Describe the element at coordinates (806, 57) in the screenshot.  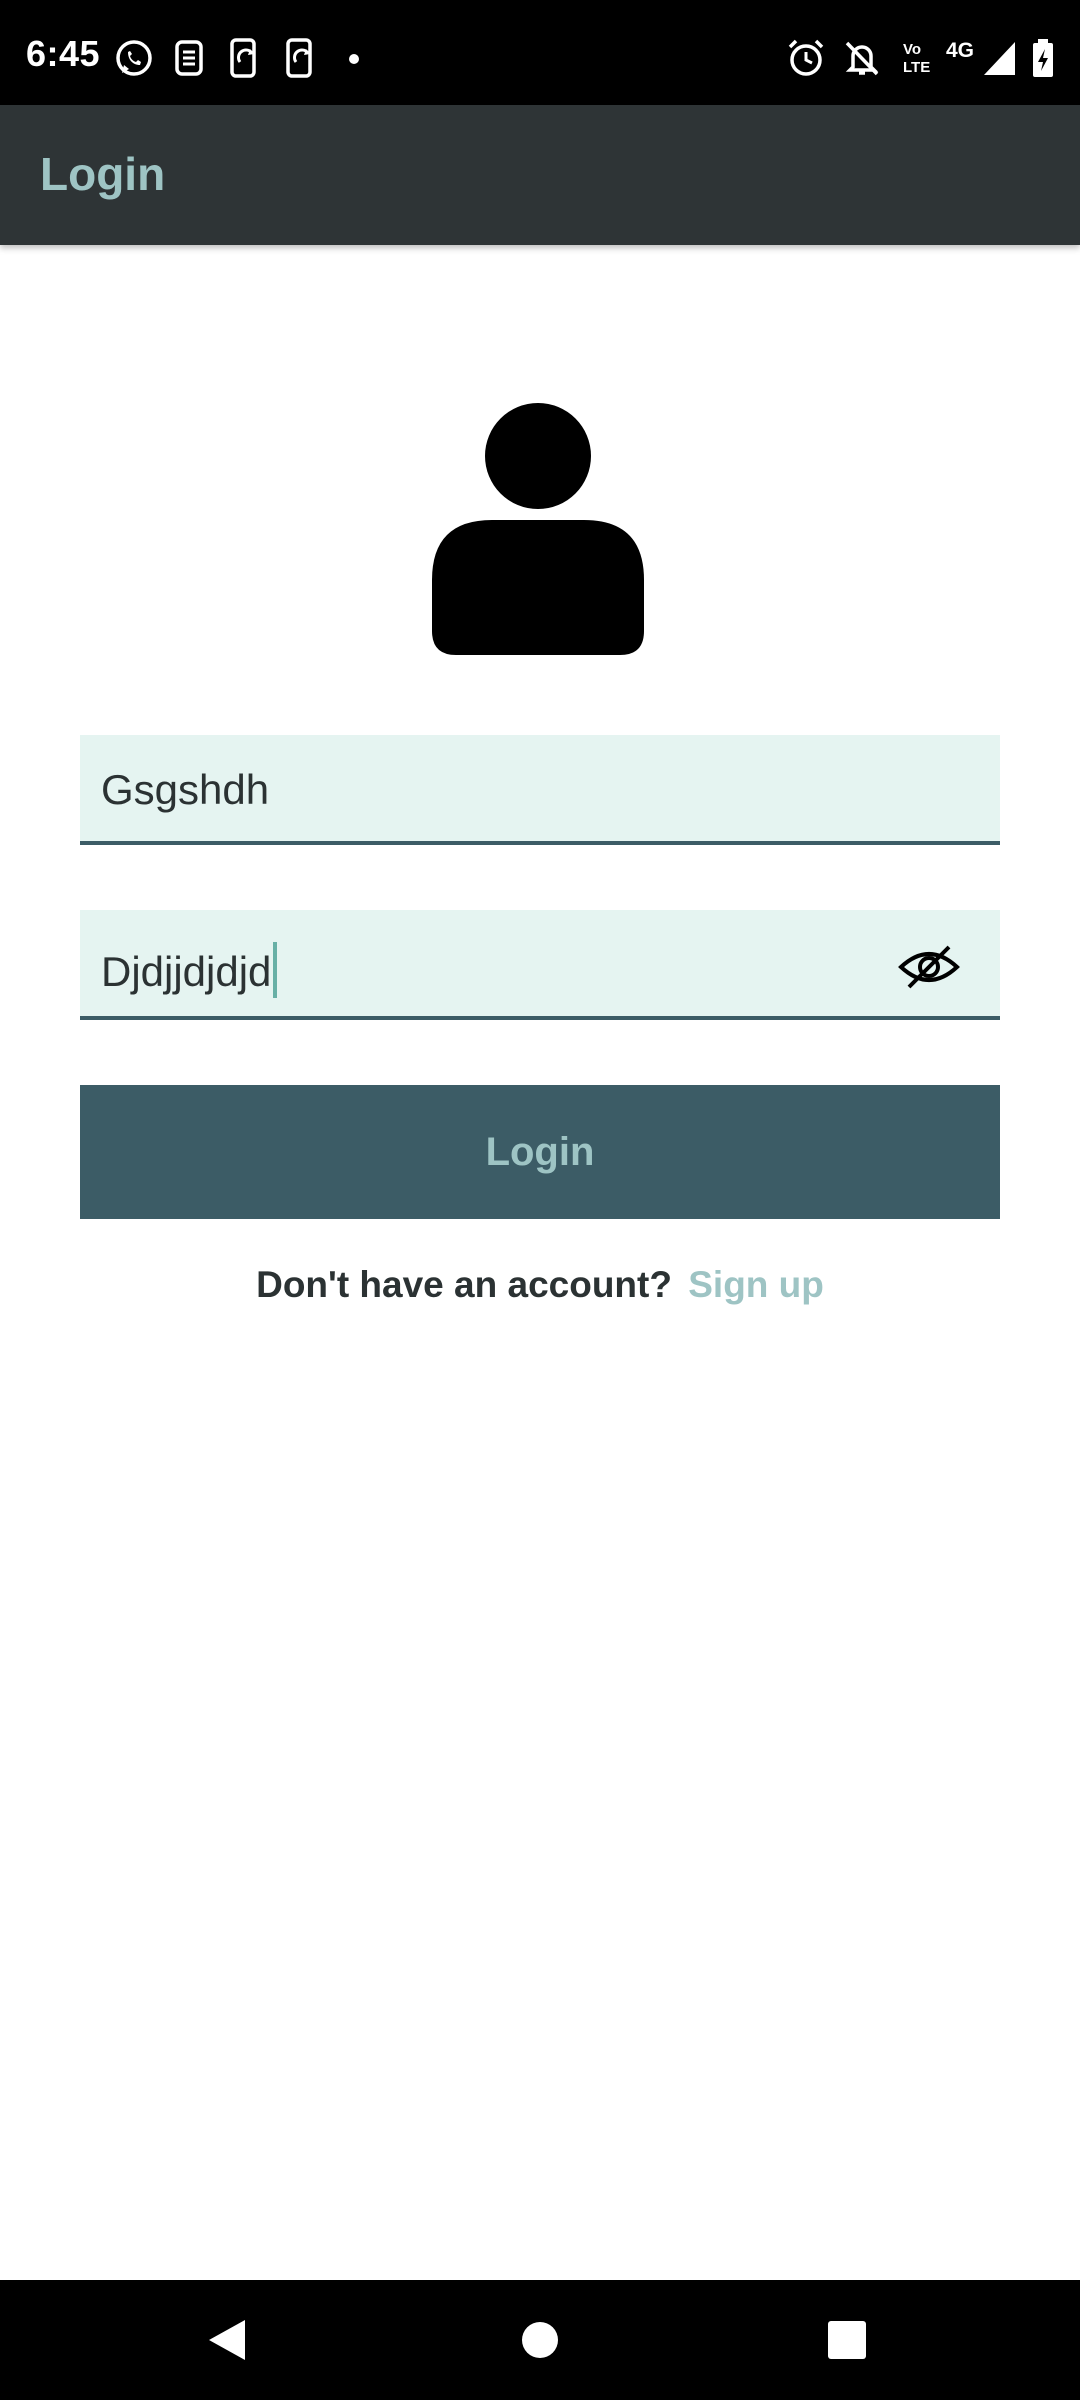
I see `alarm-icon` at that location.